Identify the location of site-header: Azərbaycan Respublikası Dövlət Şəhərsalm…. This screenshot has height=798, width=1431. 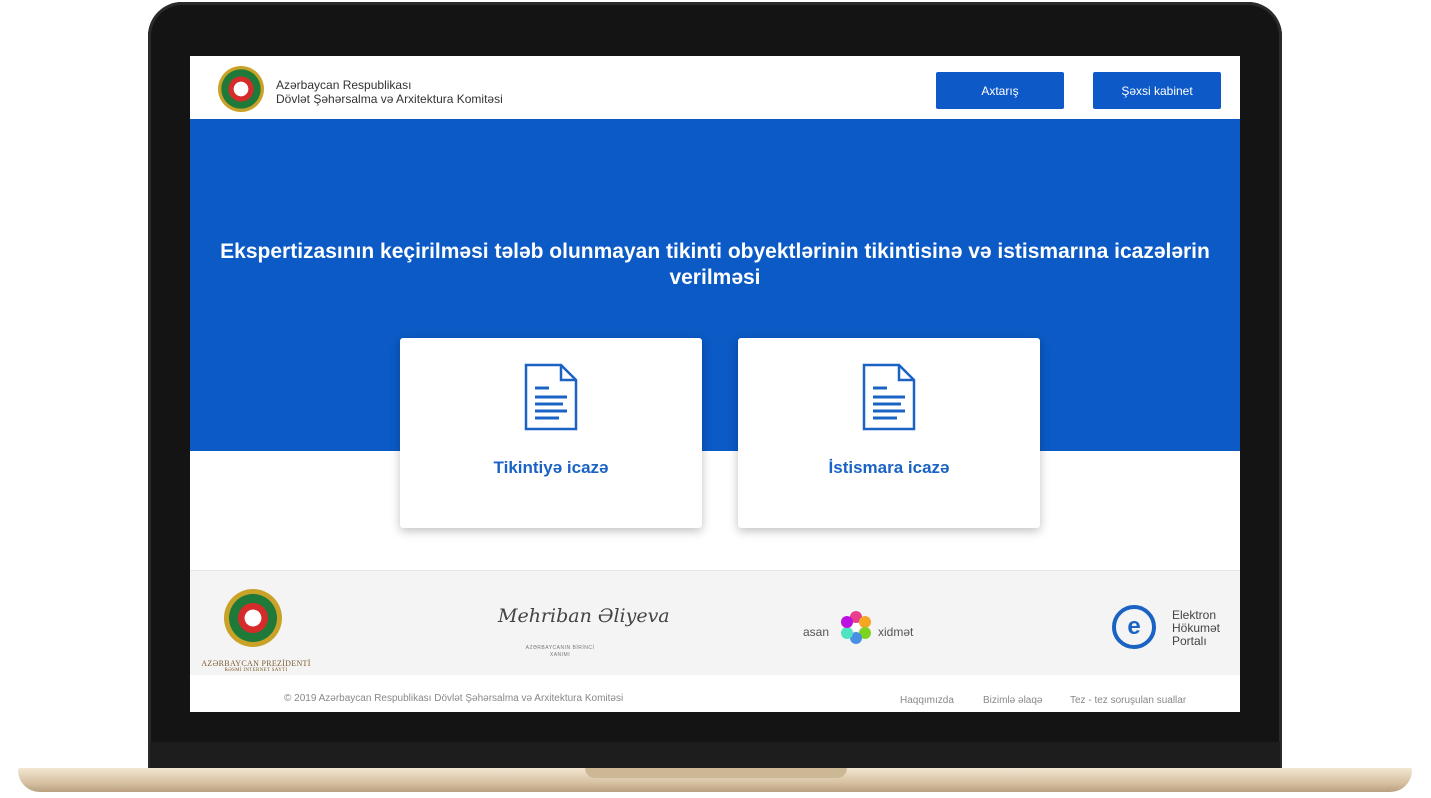
(715, 87).